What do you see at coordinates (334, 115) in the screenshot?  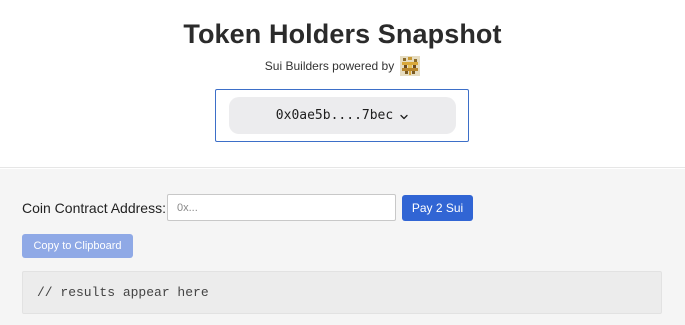 I see `wallet-address: 0x0ae5b....7bec` at bounding box center [334, 115].